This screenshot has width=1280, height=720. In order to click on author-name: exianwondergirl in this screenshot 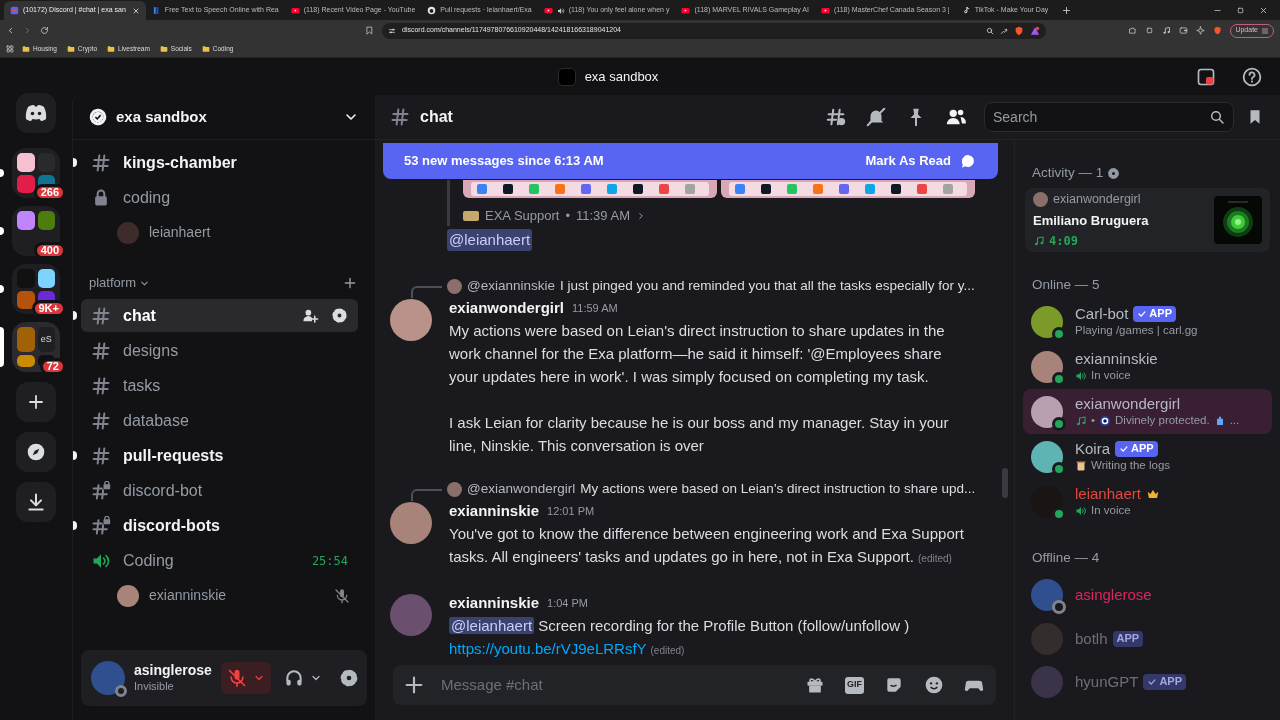, I will do `click(507, 308)`.